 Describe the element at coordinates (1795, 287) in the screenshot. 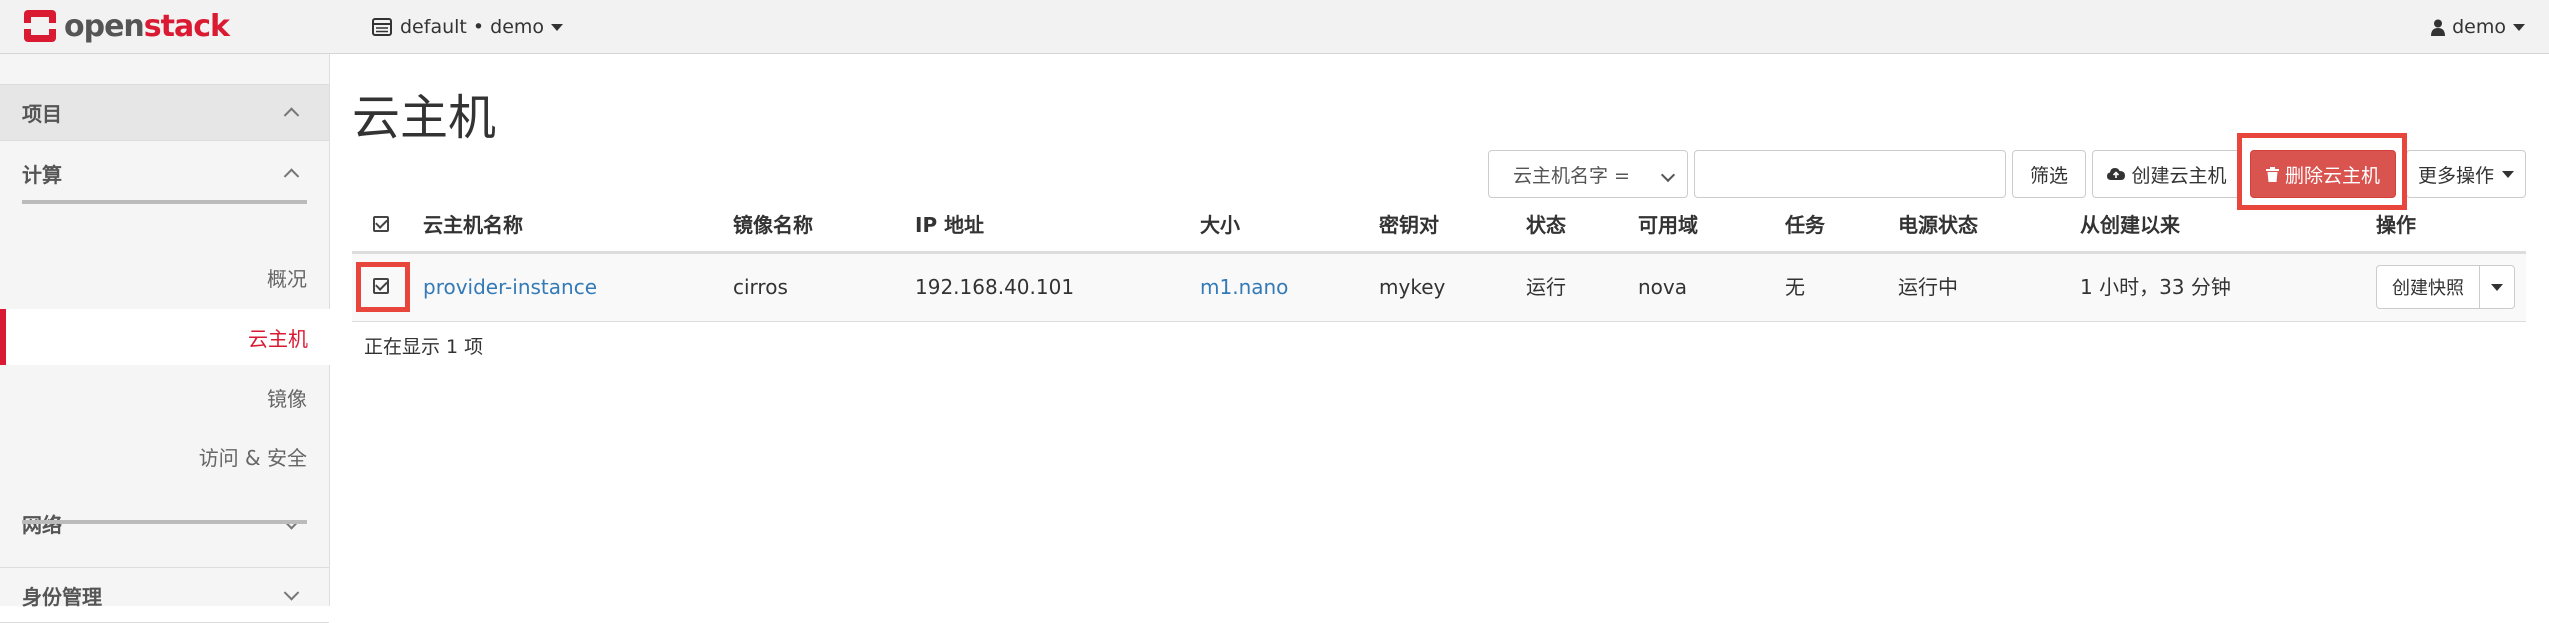

I see `instance-task: 无` at that location.